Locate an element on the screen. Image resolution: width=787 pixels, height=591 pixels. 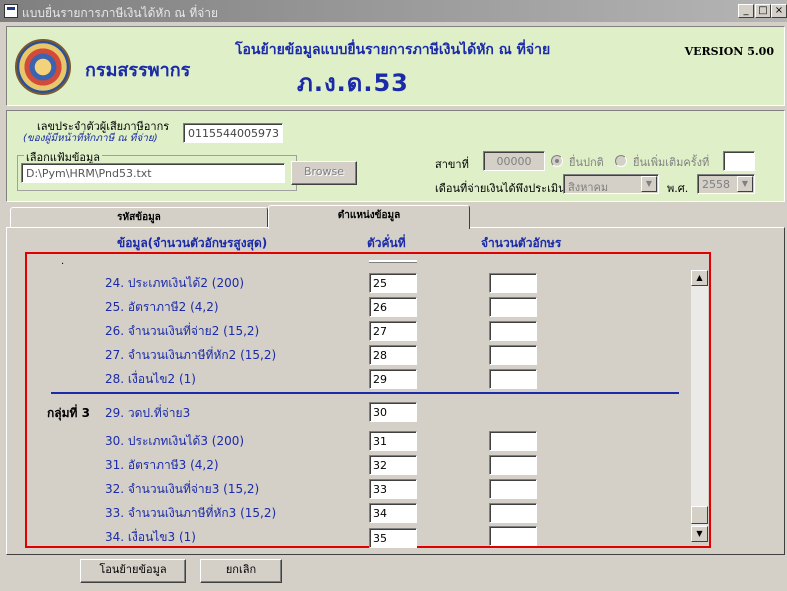
month-label: เดือนที่จ่ายเงินได้พึงประเมิน is located at coordinates (500, 188).